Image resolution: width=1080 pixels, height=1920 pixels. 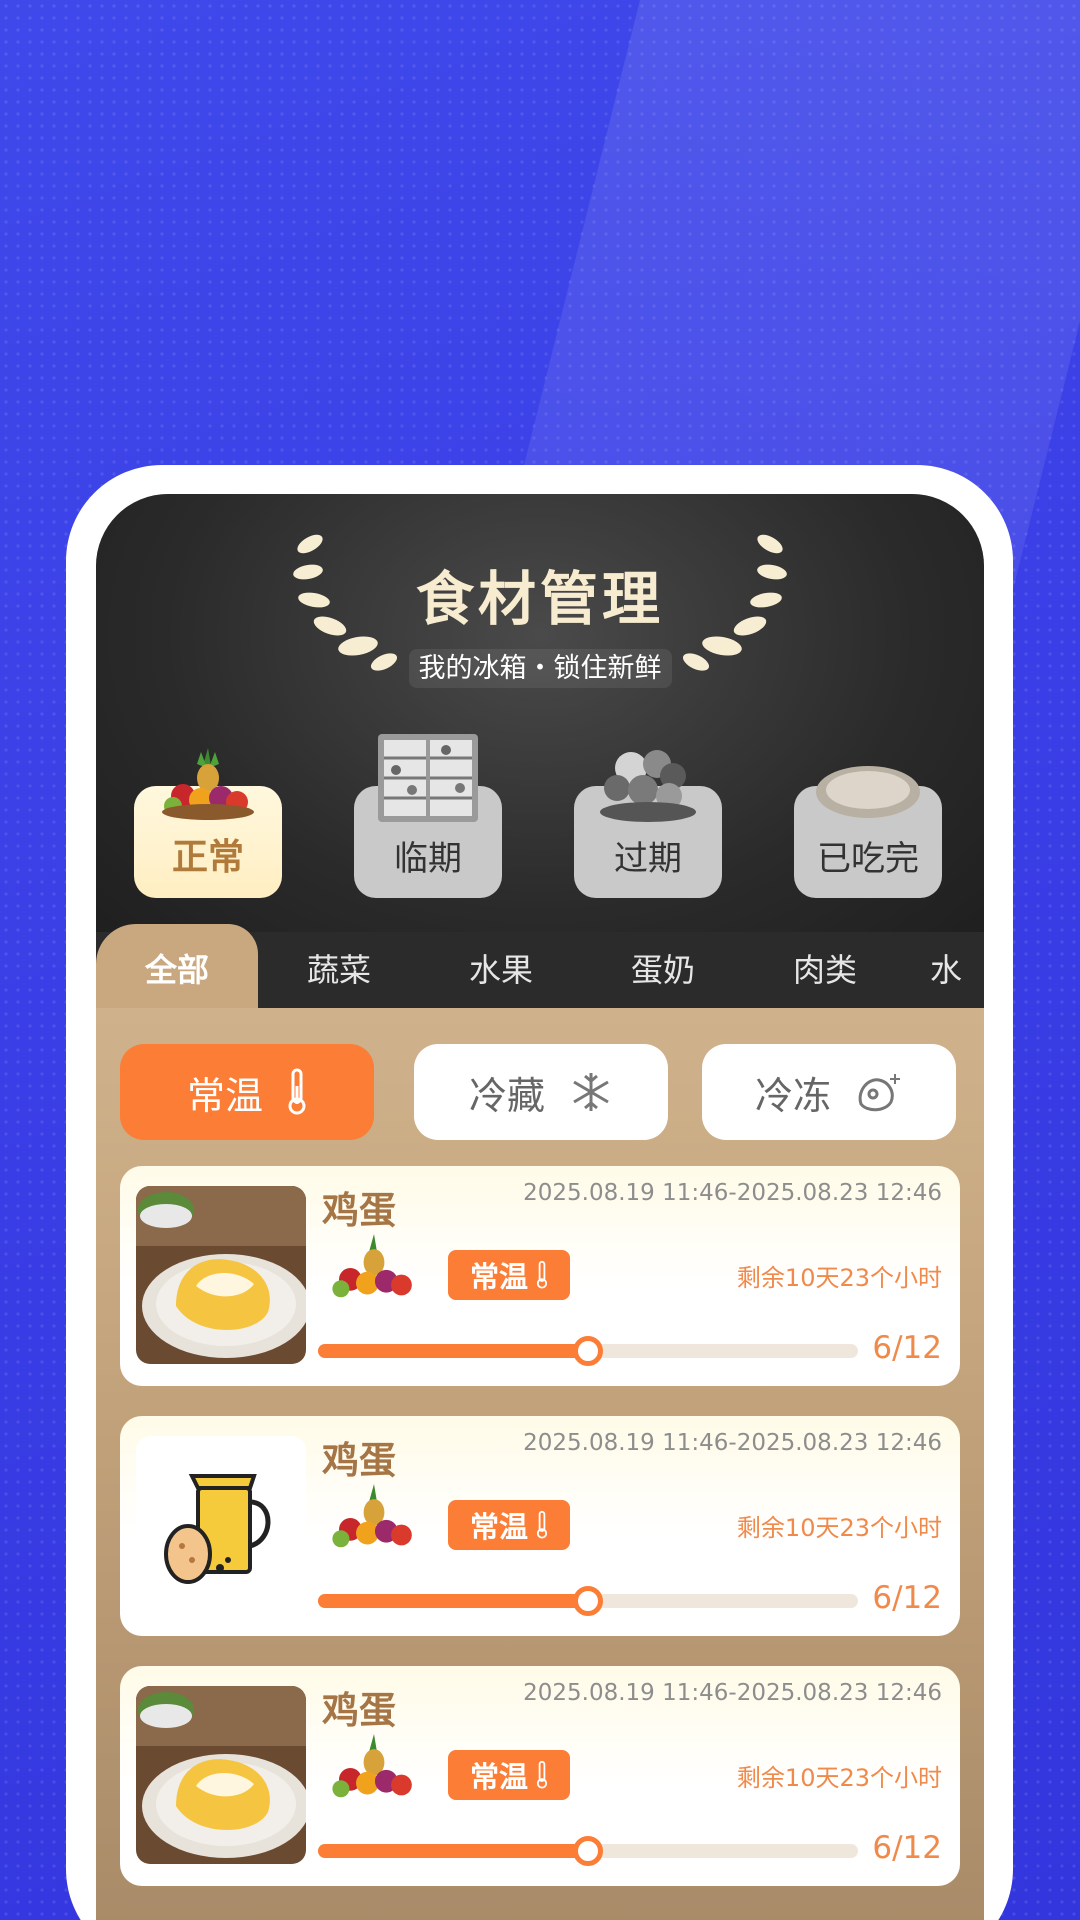 What do you see at coordinates (648, 859) in the screenshot?
I see `status-expired-label: 过期` at bounding box center [648, 859].